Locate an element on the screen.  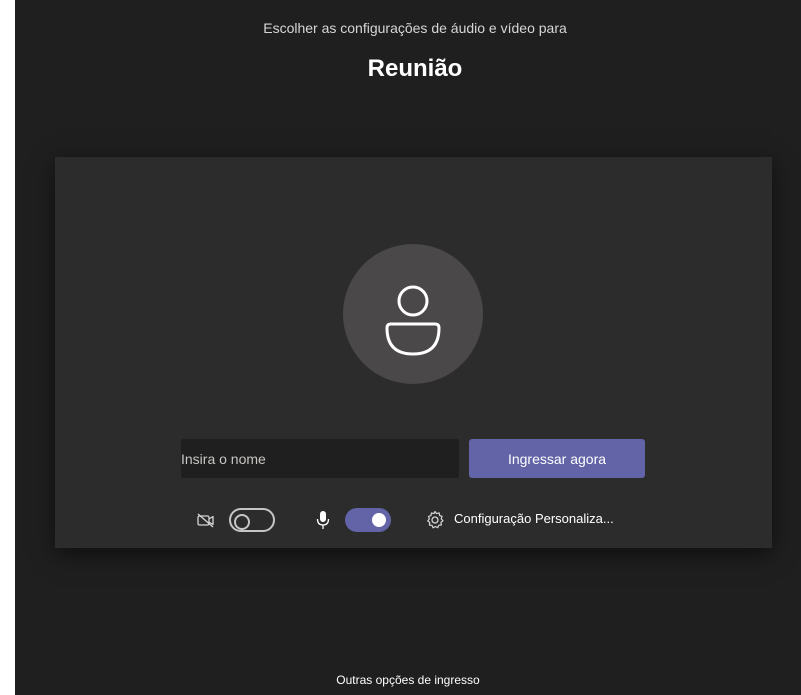
microphone-icon is located at coordinates (323, 522).